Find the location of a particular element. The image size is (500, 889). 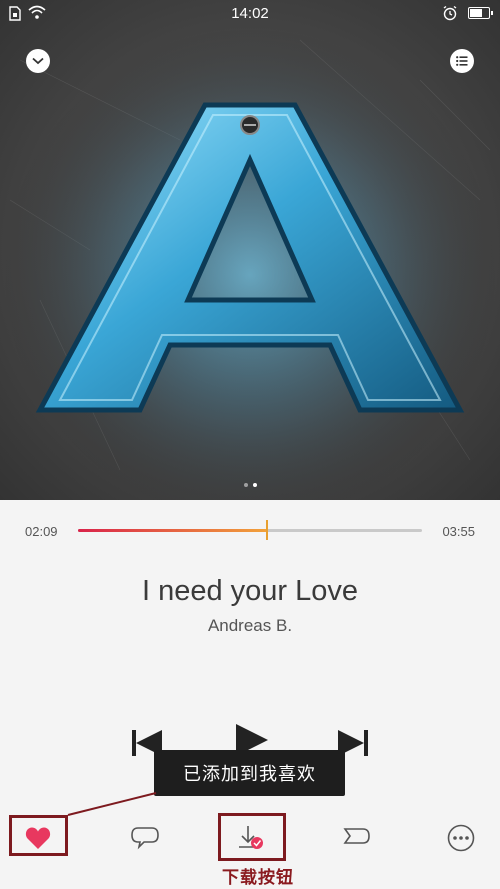

progress-thumb is located at coordinates (267, 530).